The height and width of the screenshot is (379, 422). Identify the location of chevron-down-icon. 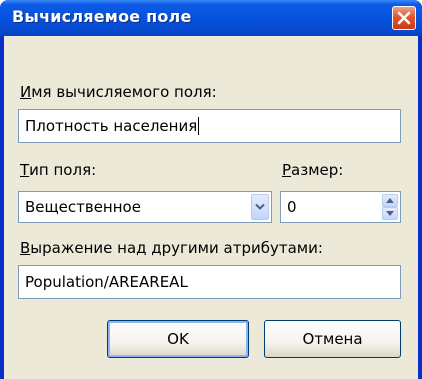
(260, 206).